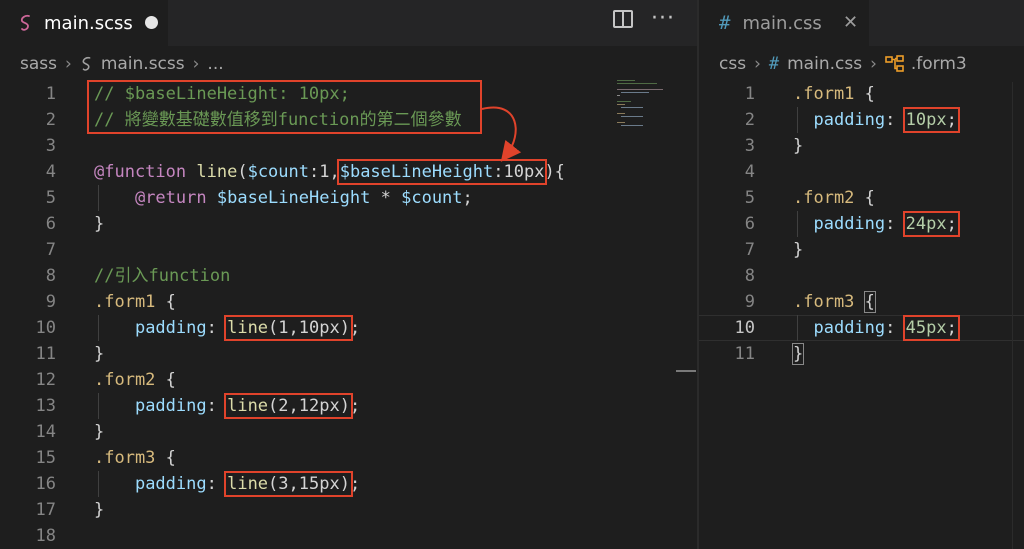  I want to click on code-text: @return $baseLineHeight * $count;, so click(283, 198).